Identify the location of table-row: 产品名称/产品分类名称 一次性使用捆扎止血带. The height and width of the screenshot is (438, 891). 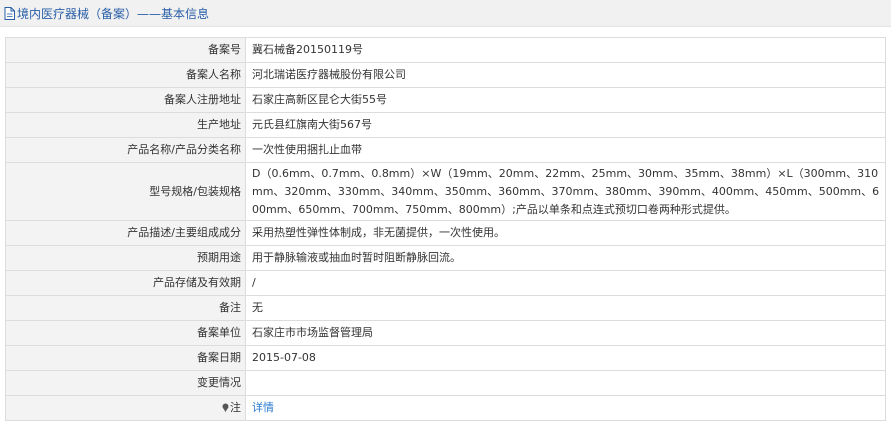
(445, 150).